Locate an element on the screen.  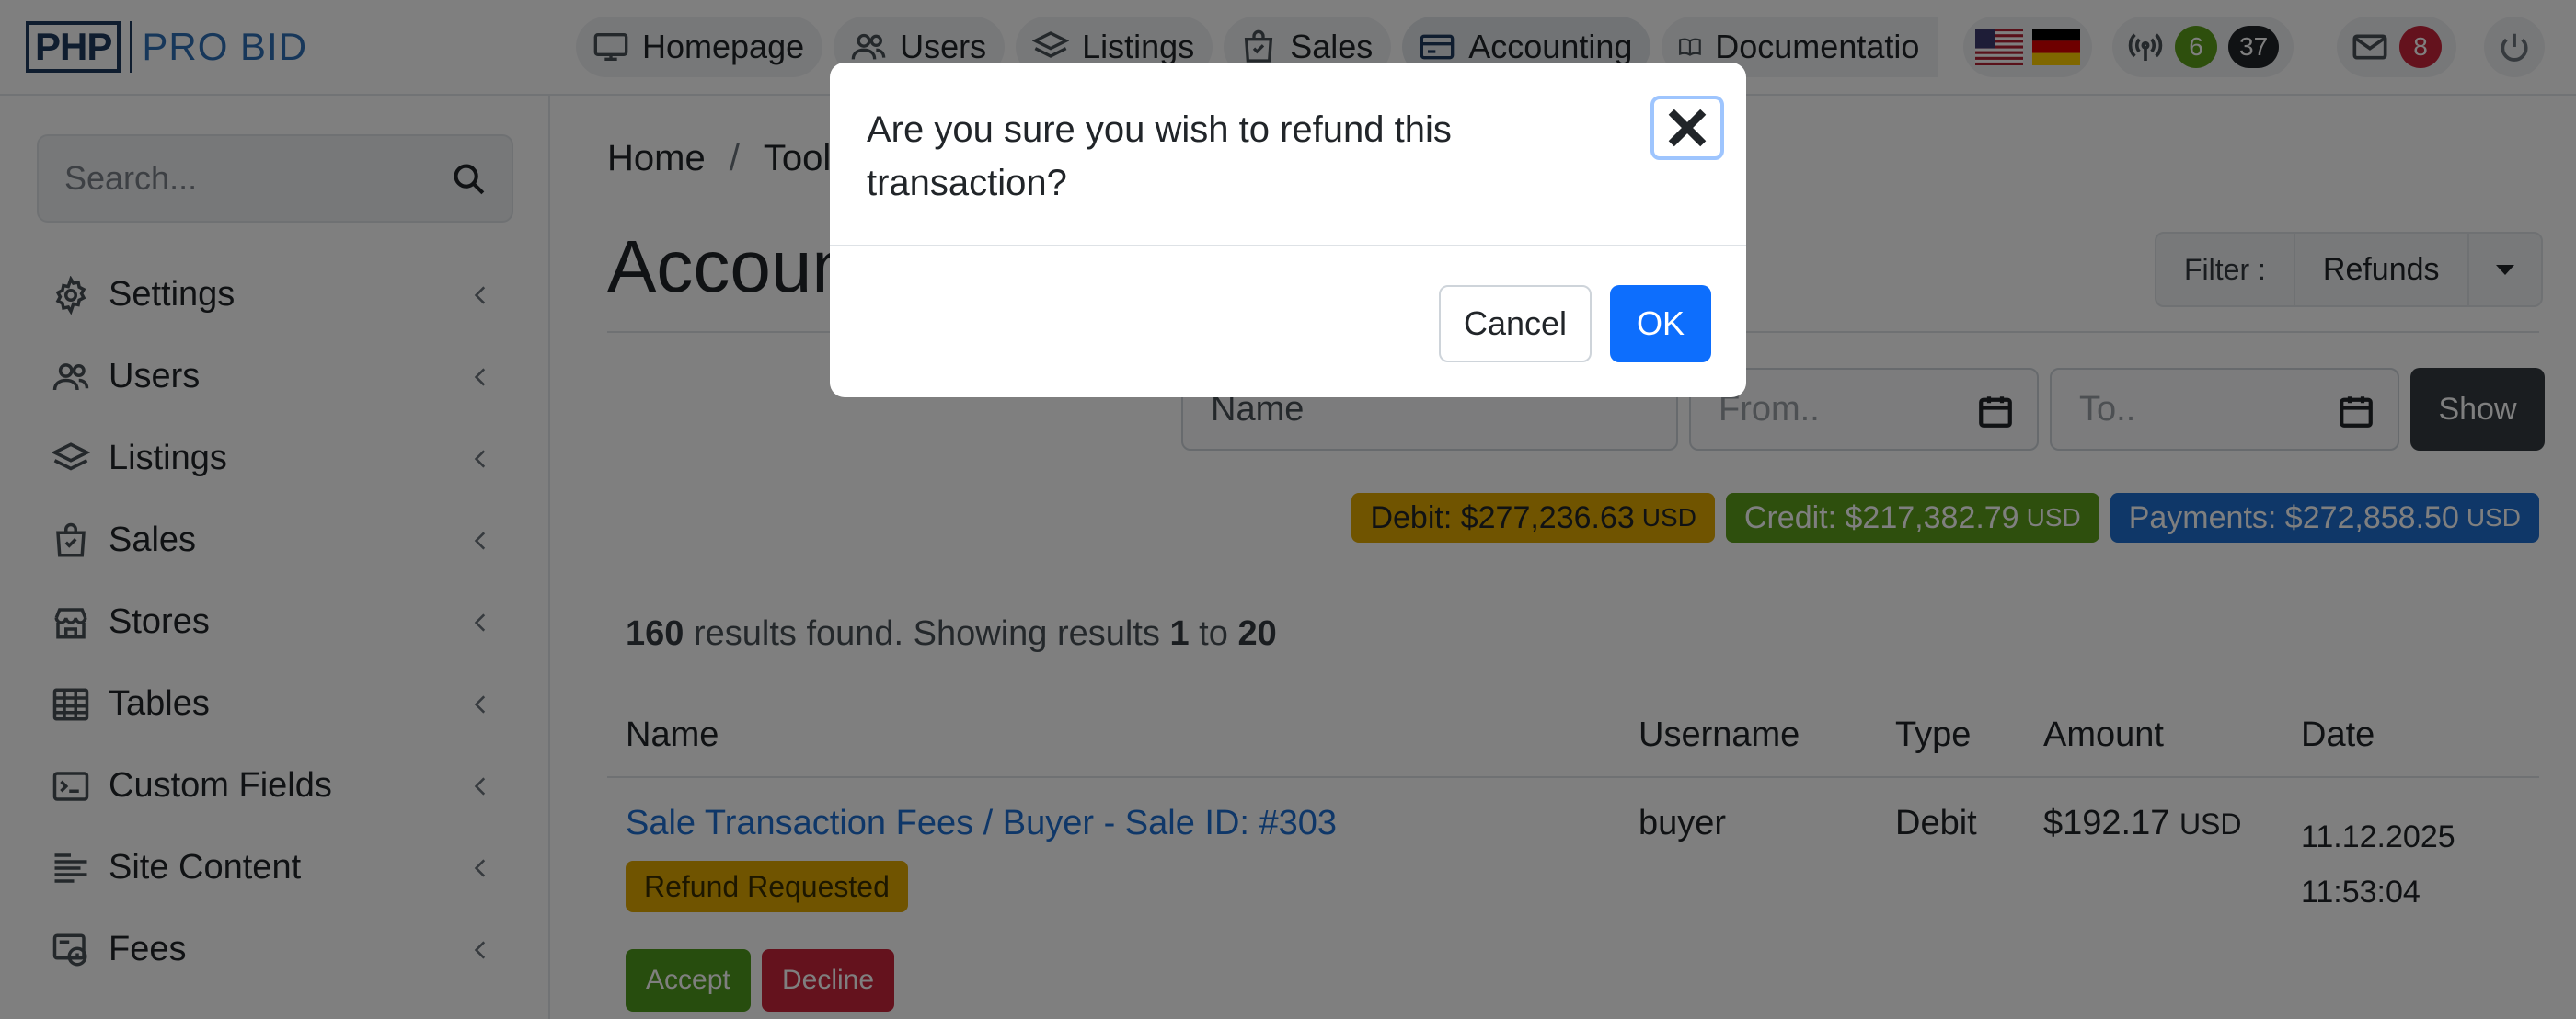
close-button is located at coordinates (1687, 128).